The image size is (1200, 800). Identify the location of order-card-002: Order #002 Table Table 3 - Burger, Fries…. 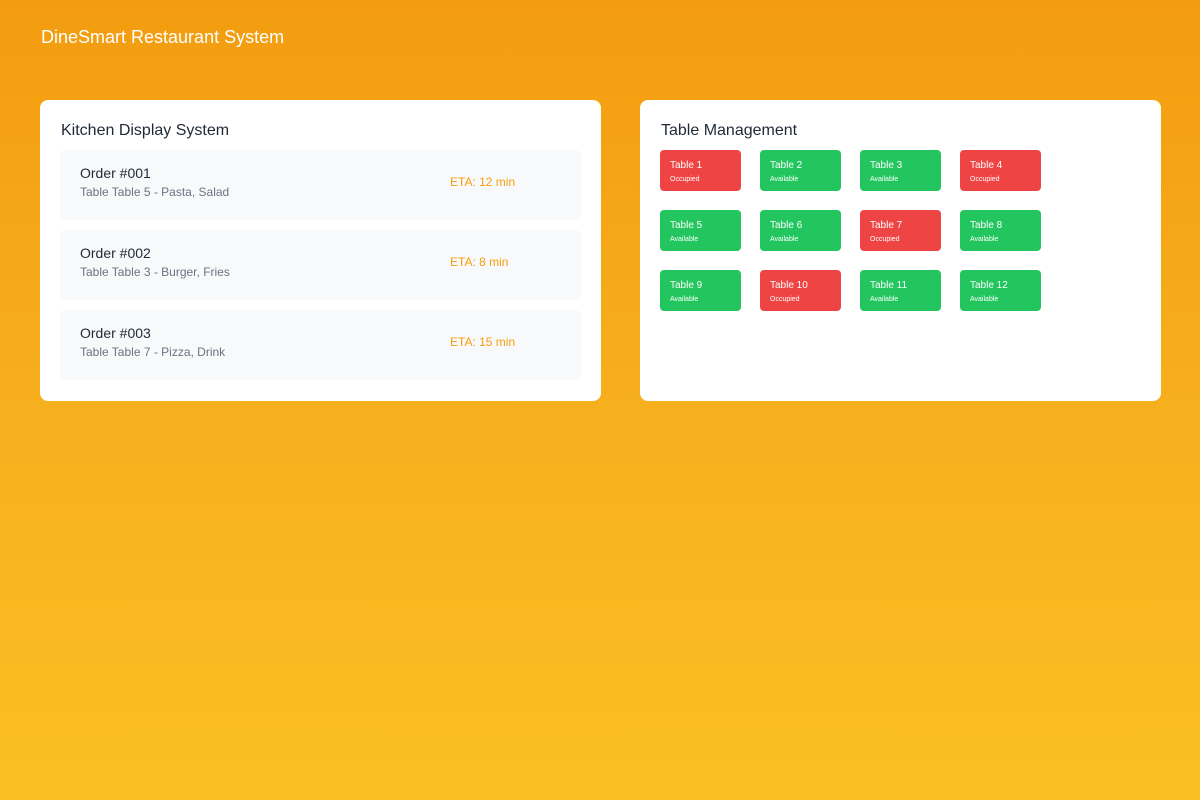
(320, 265).